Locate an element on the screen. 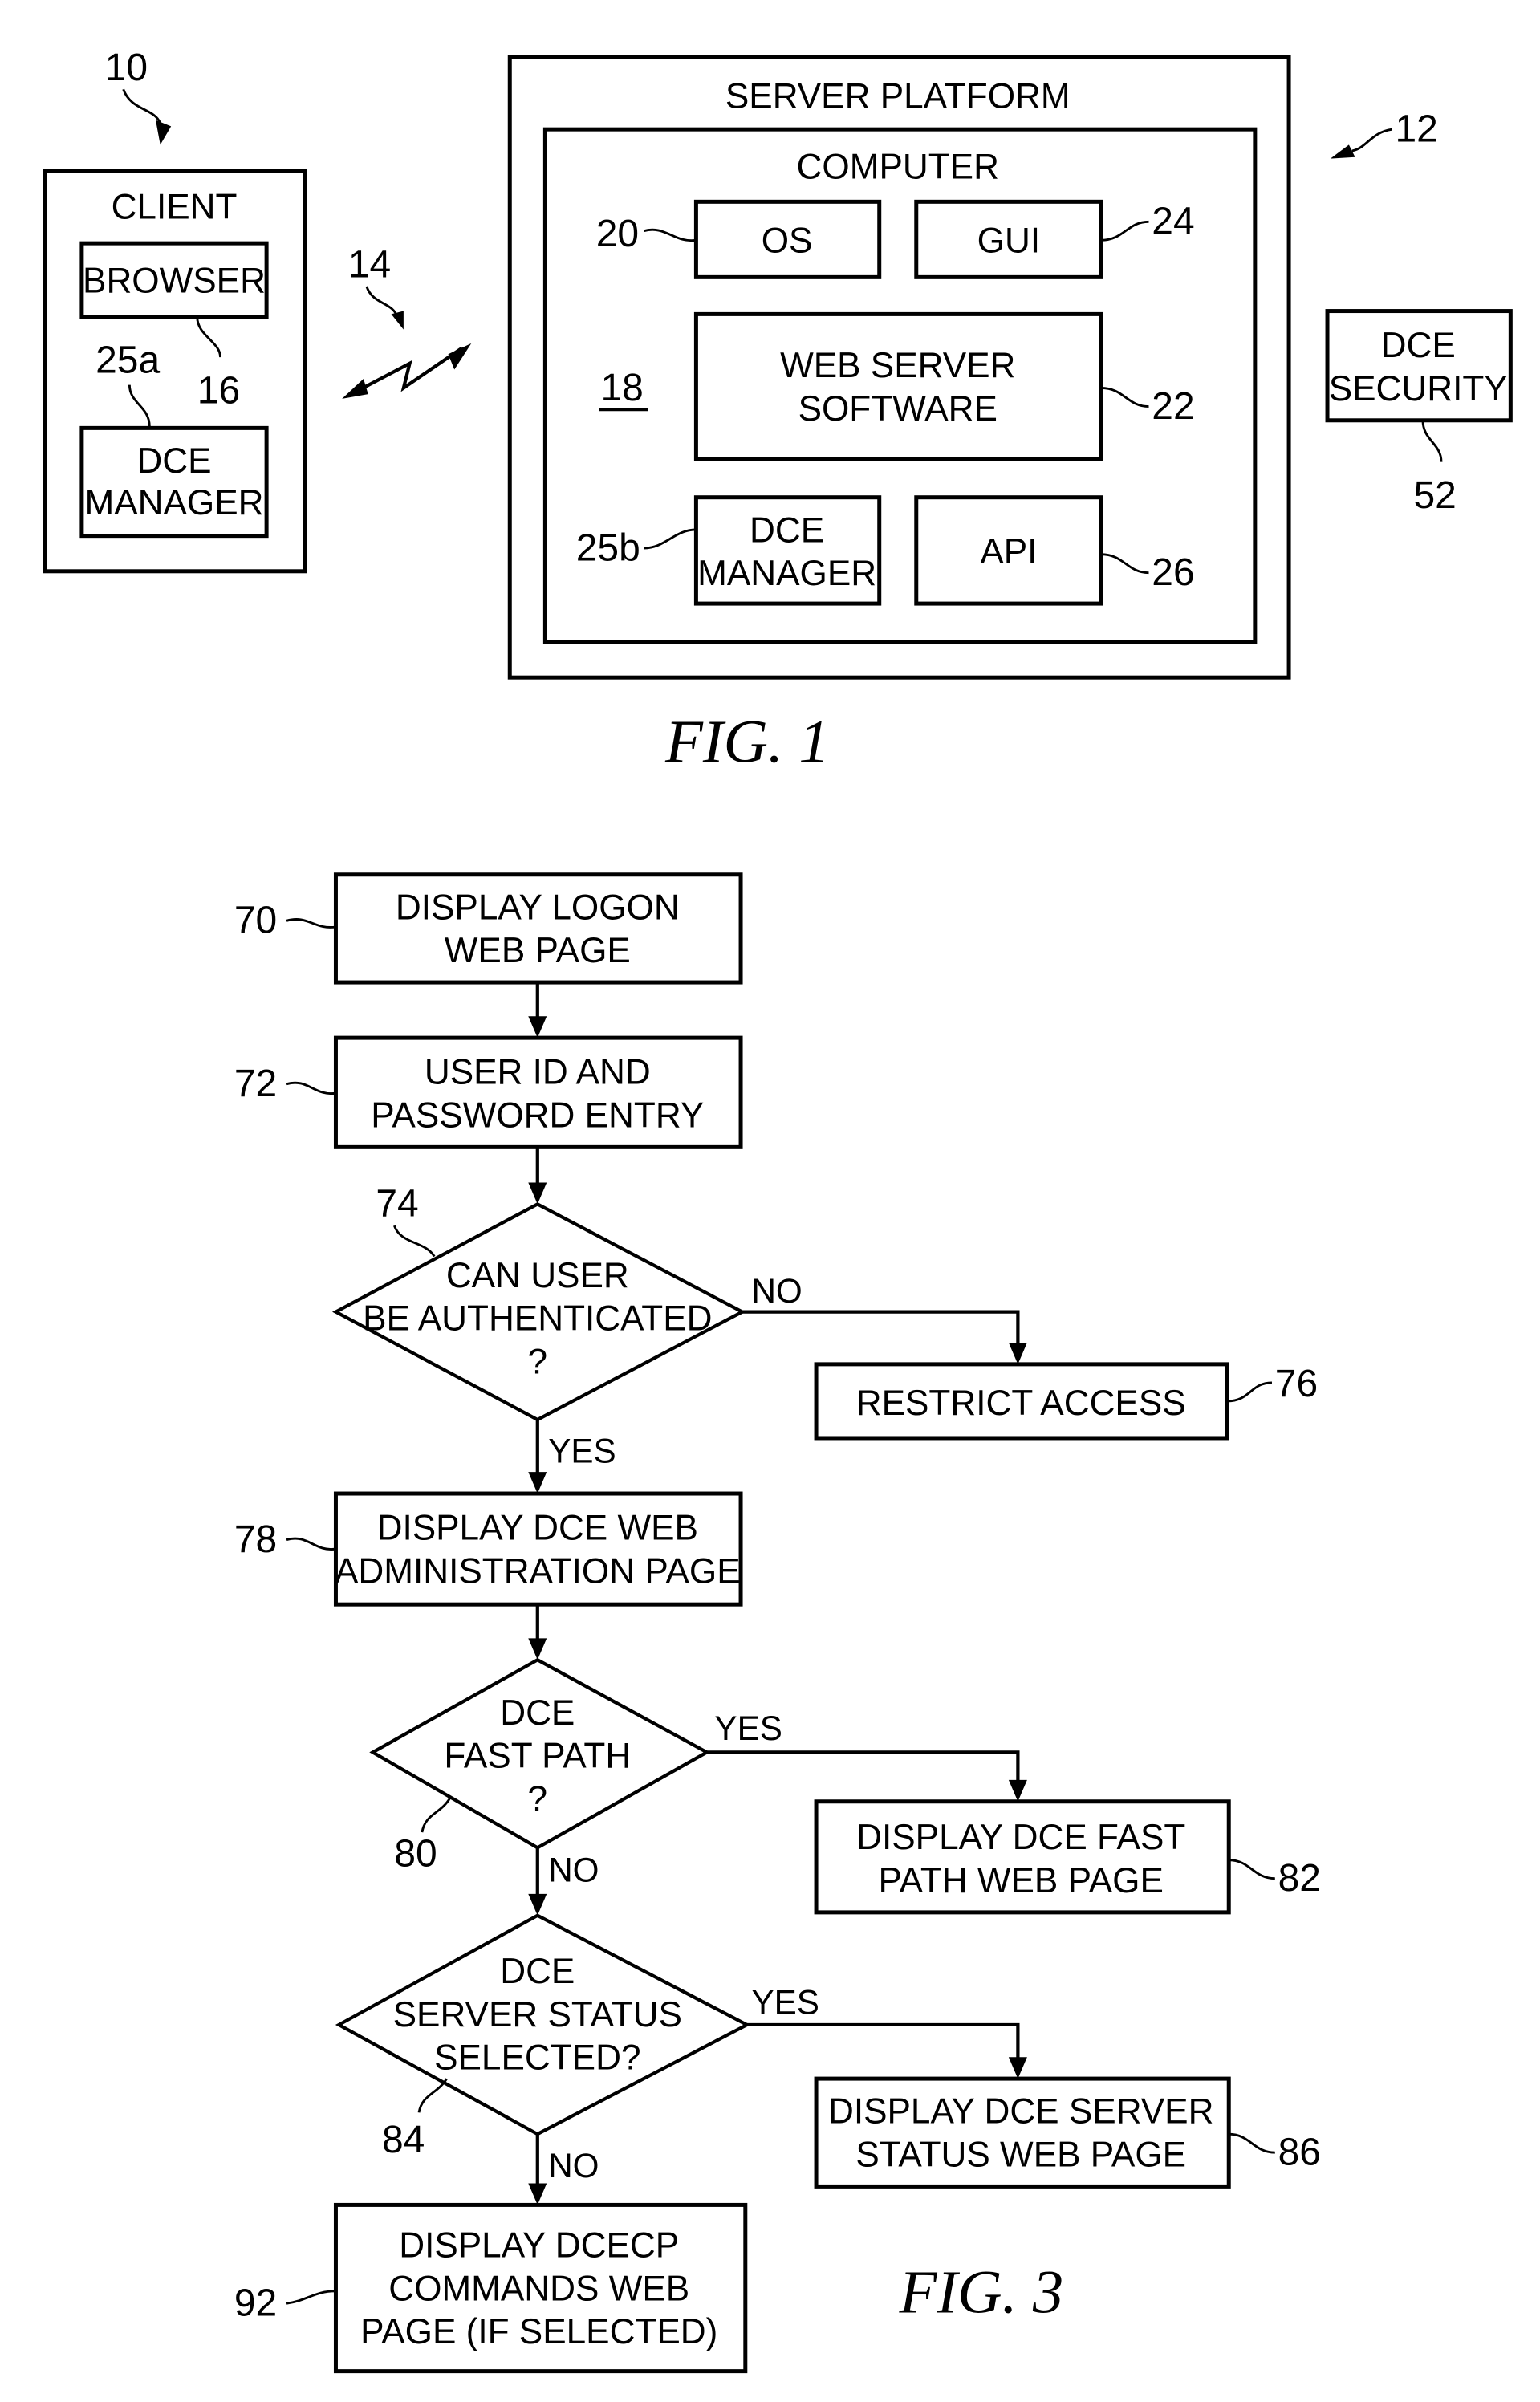  step-72-leader is located at coordinates (311, 1088).